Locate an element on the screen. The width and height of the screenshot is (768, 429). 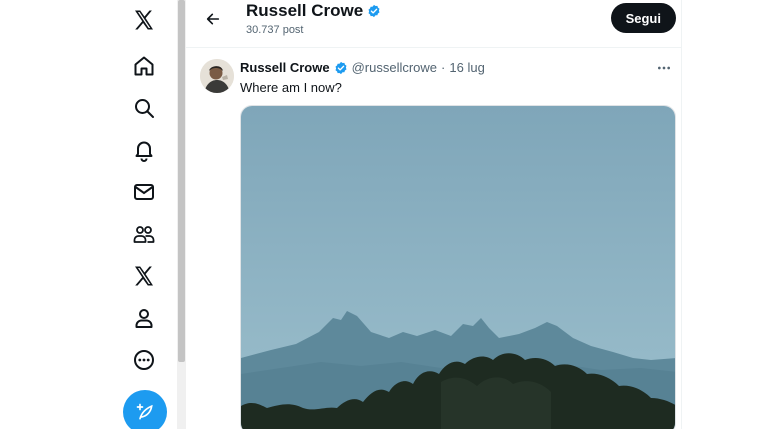
home-icon is located at coordinates (144, 66).